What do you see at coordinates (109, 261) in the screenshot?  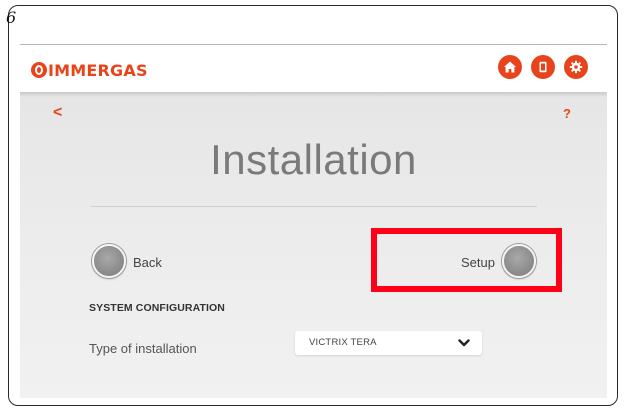 I see `back-button` at bounding box center [109, 261].